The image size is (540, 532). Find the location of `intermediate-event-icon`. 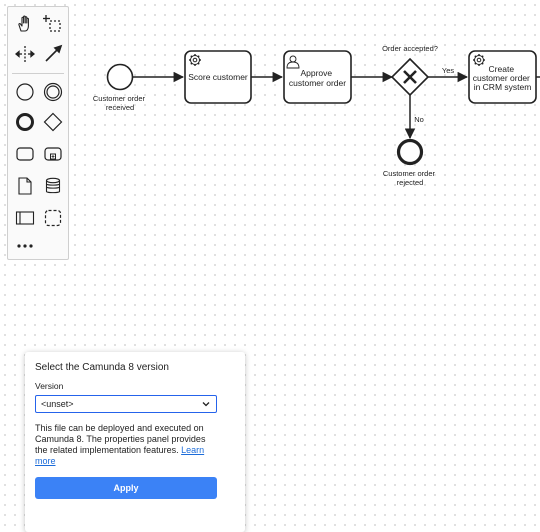

intermediate-event-icon is located at coordinates (53, 92).